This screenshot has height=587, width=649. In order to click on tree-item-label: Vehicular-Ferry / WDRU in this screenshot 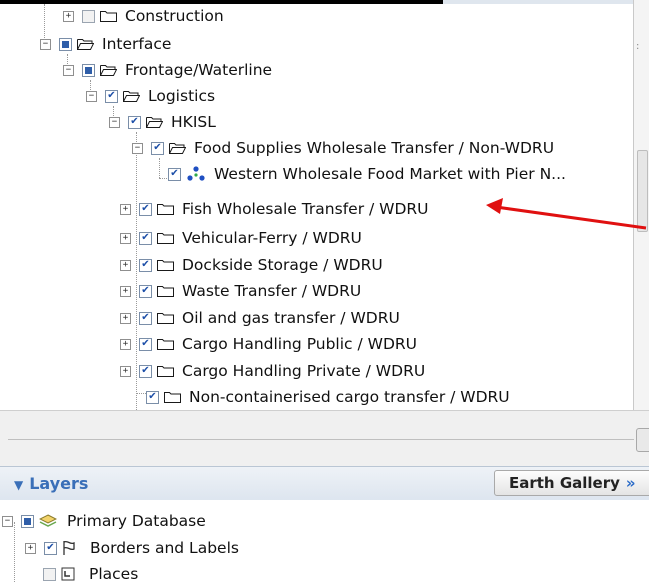, I will do `click(272, 238)`.